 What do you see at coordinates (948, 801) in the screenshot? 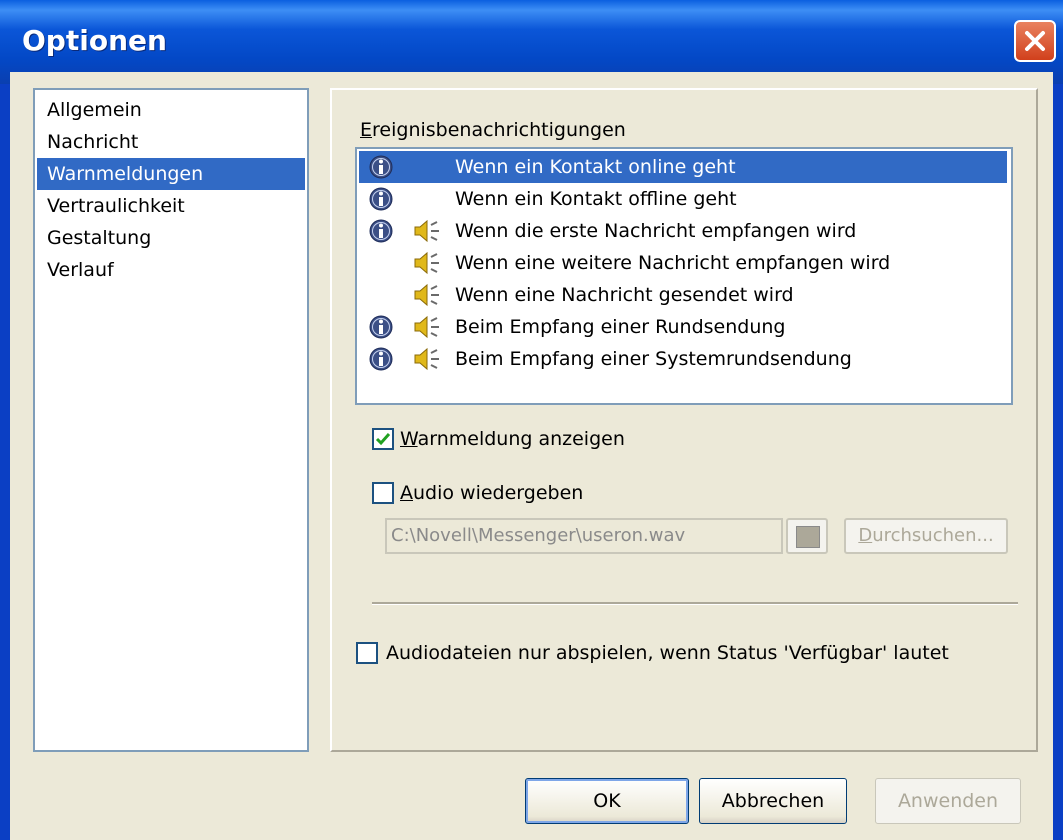
I see `apply-button: Anwenden` at bounding box center [948, 801].